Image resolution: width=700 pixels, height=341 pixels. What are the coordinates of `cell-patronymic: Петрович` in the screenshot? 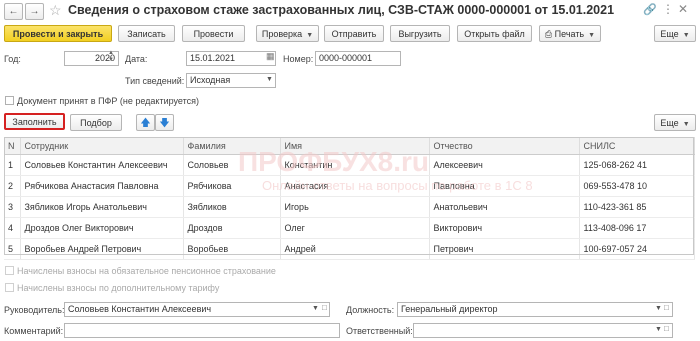 It's located at (504, 249).